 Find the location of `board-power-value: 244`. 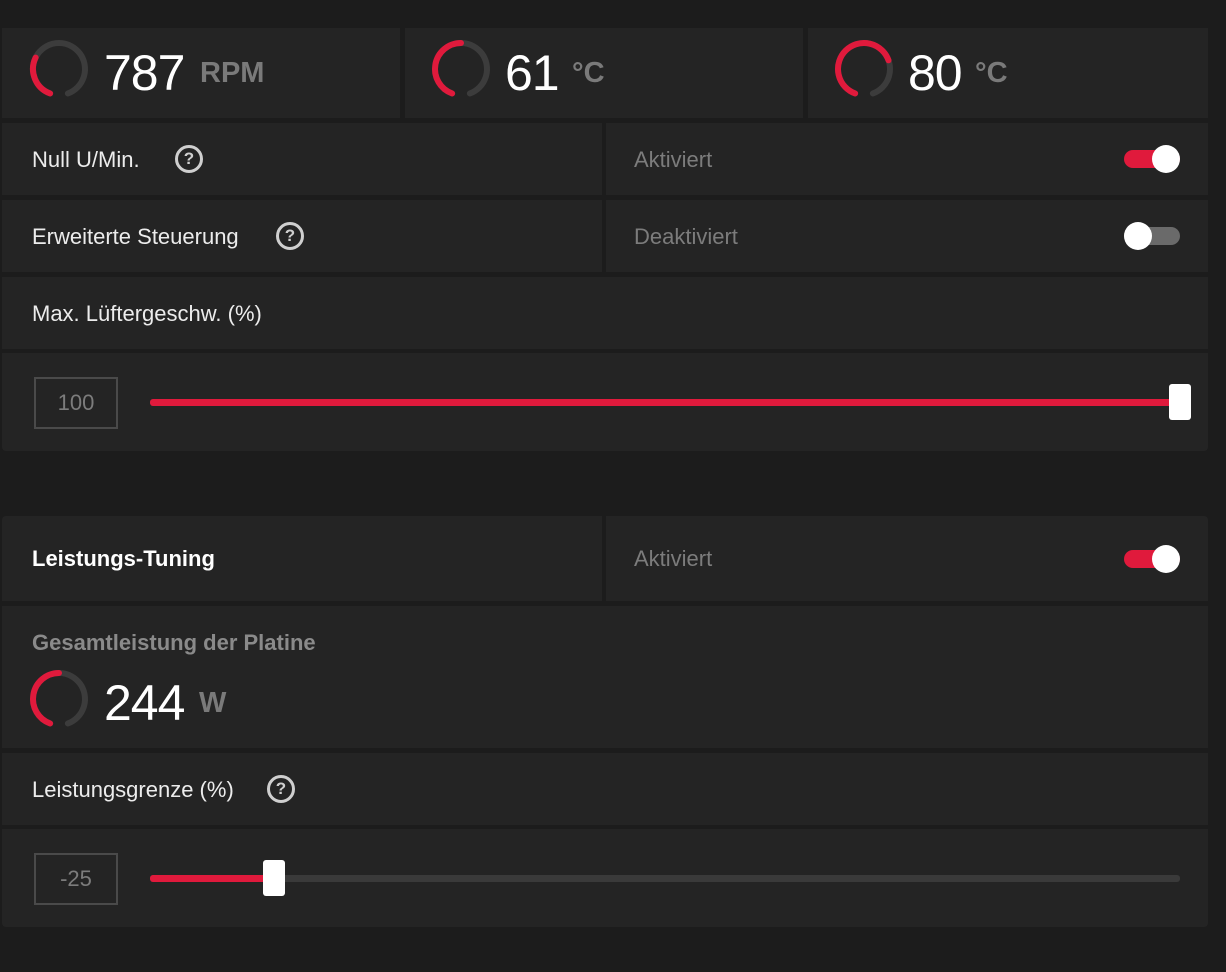

board-power-value: 244 is located at coordinates (144, 703).